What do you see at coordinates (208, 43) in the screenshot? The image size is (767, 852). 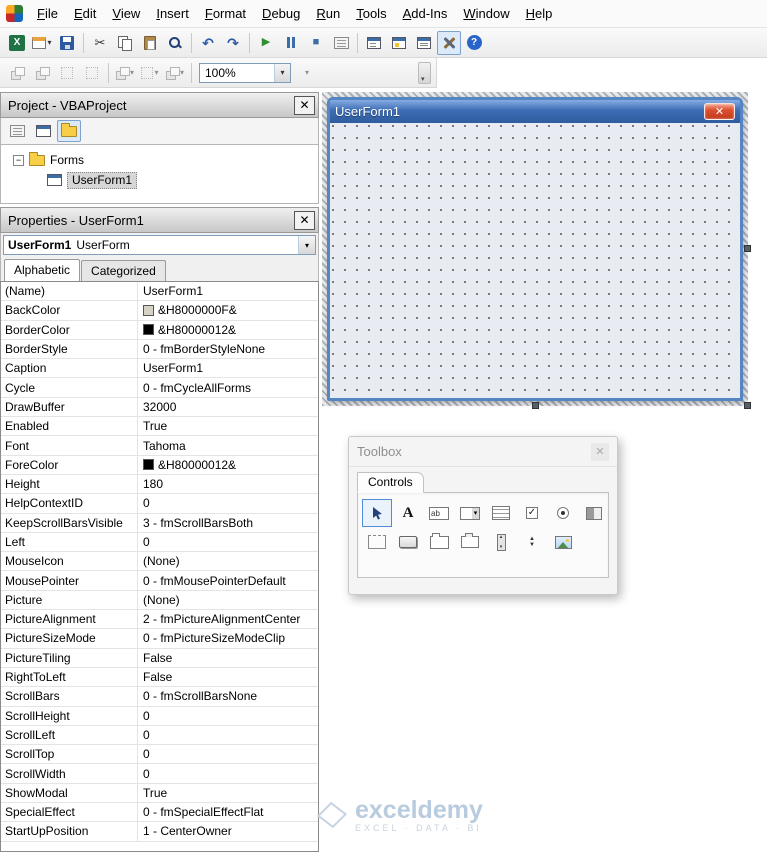 I see `undo-button: ↶` at bounding box center [208, 43].